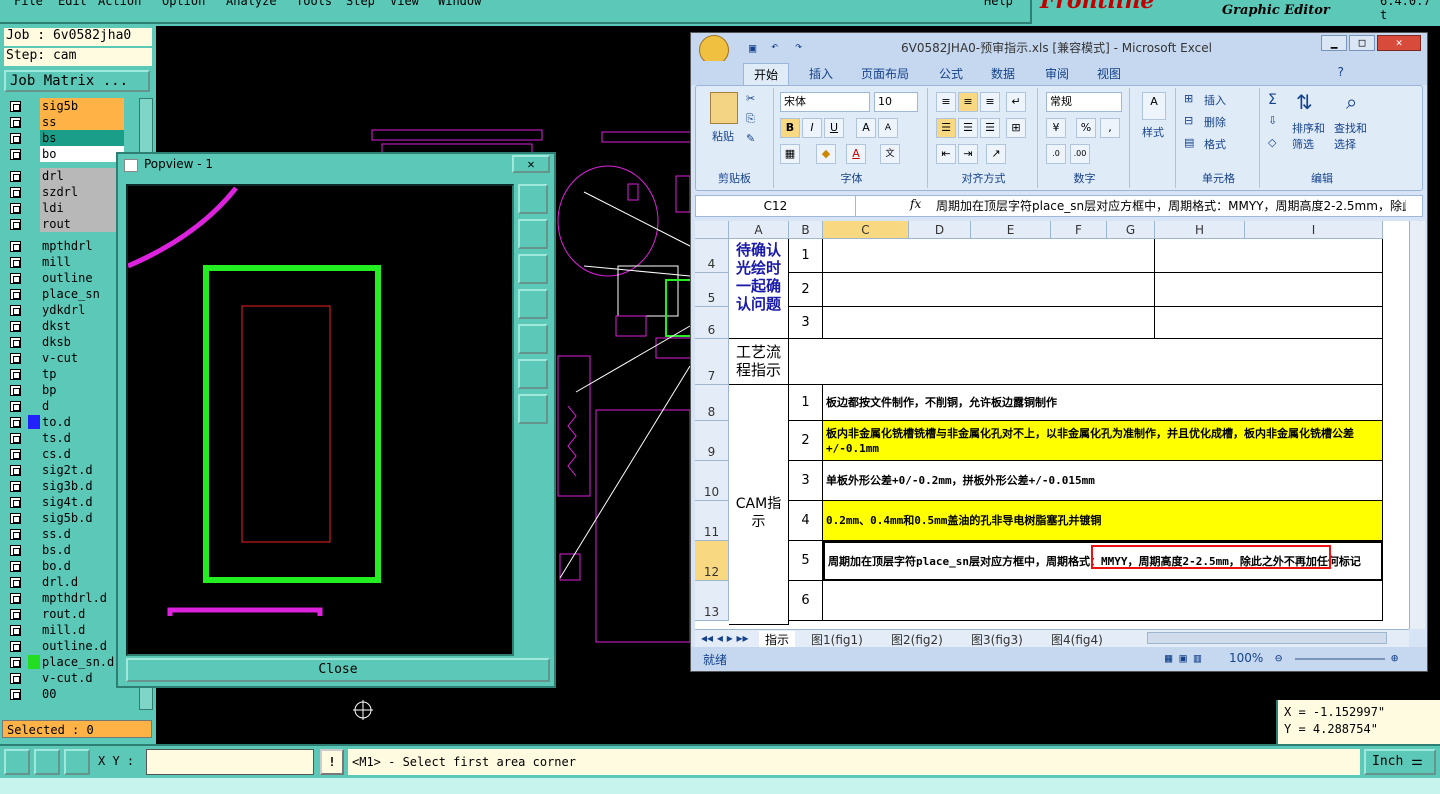 The height and width of the screenshot is (794, 1440). What do you see at coordinates (1103, 521) in the screenshot?
I see `instruction-cell: 0.2mm、0.4mm和0.5mm盖油的孔非导电树脂塞孔并镀铜` at bounding box center [1103, 521].